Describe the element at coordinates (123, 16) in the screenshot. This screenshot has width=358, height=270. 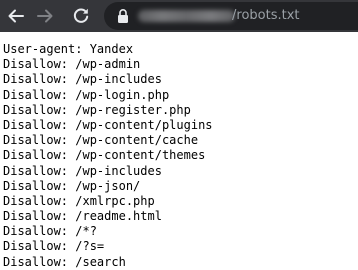
I see `lock-icon` at that location.